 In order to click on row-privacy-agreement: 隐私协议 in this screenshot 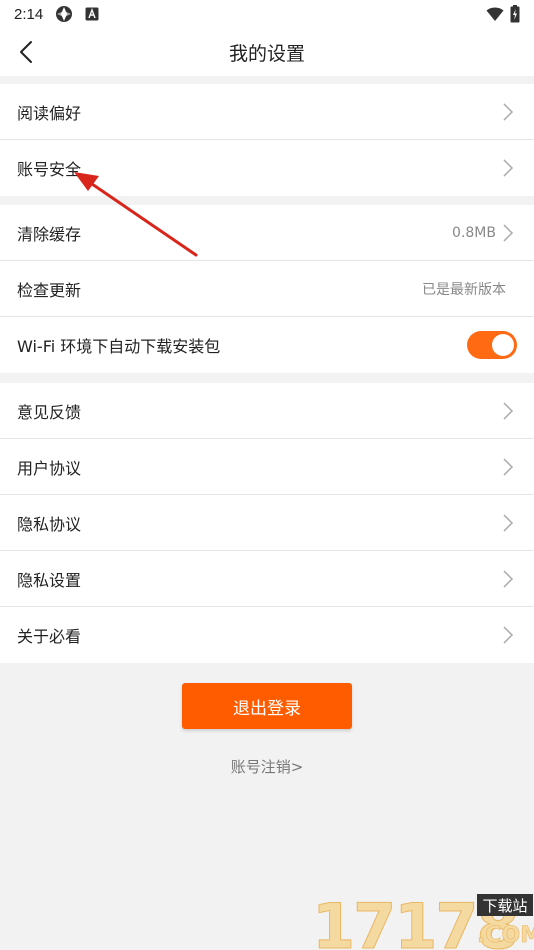, I will do `click(267, 523)`.